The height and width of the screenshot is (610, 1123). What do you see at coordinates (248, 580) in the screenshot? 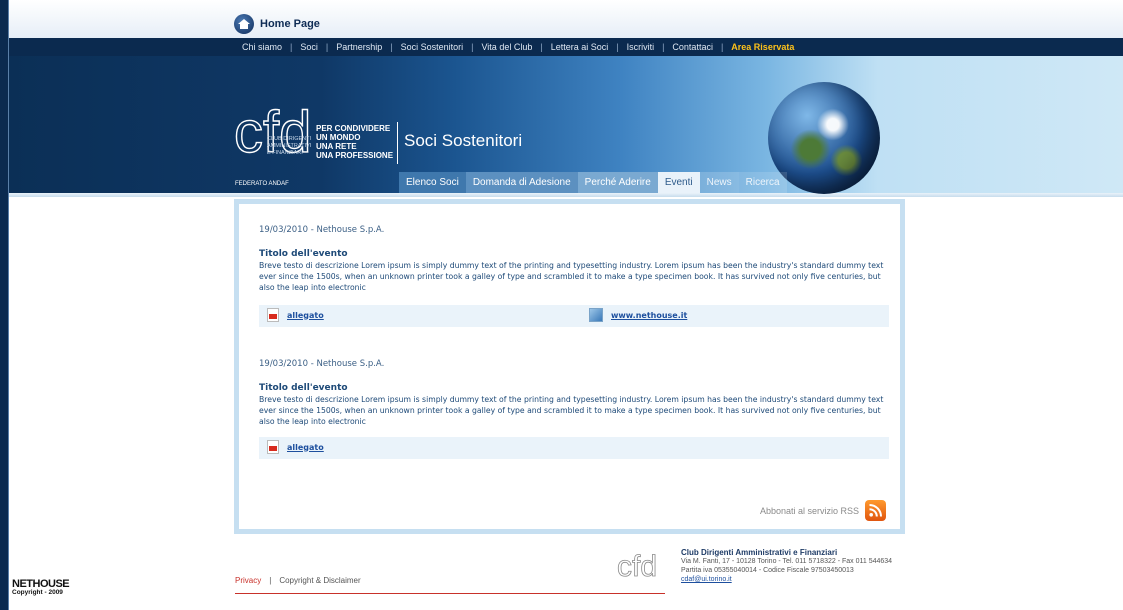
I see `privacy-link: Privacy` at bounding box center [248, 580].